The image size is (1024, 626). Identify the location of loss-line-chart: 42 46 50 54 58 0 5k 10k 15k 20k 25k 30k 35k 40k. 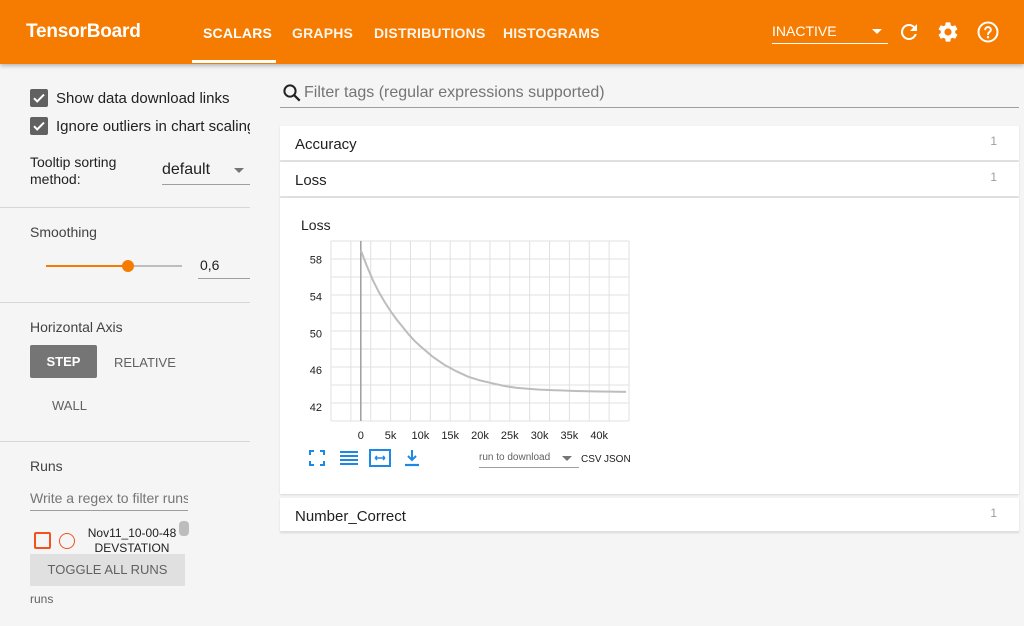
(468, 341).